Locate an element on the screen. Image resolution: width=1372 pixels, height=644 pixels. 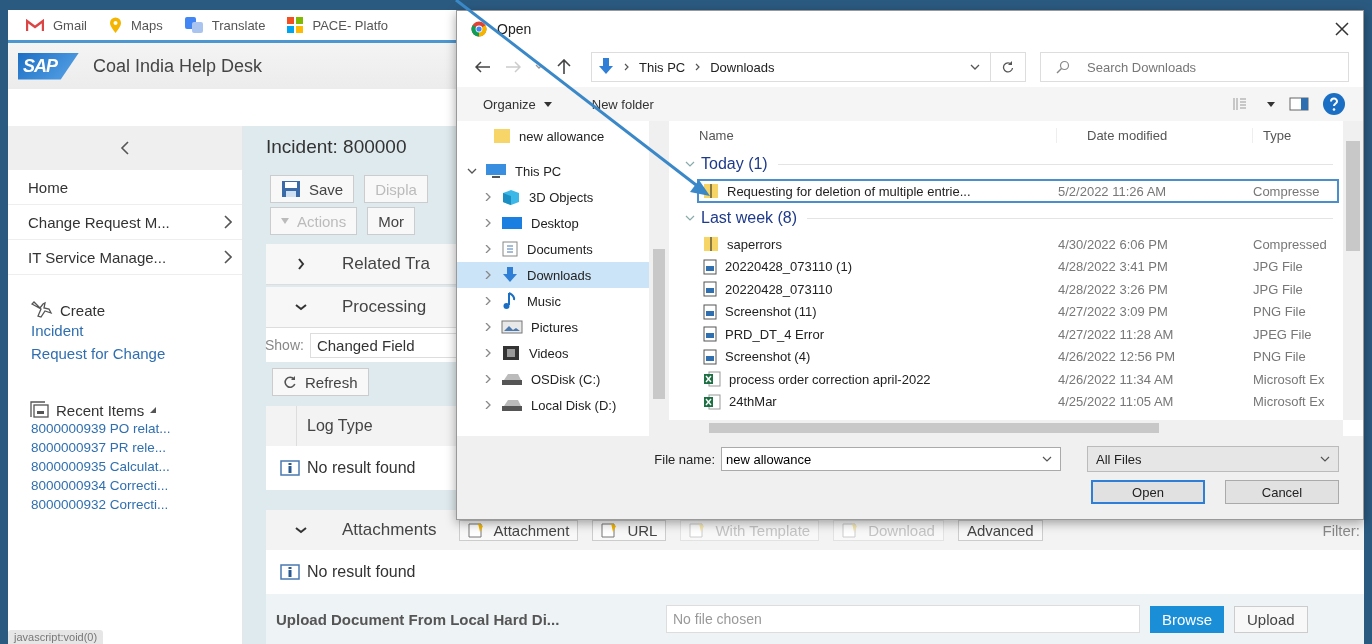
bookmark-link: Gmail is located at coordinates (70, 25).